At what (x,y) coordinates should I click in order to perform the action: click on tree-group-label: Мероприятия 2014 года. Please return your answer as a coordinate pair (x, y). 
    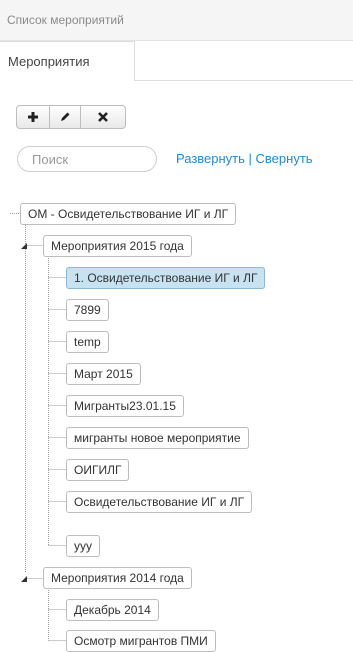
    Looking at the image, I should click on (117, 578).